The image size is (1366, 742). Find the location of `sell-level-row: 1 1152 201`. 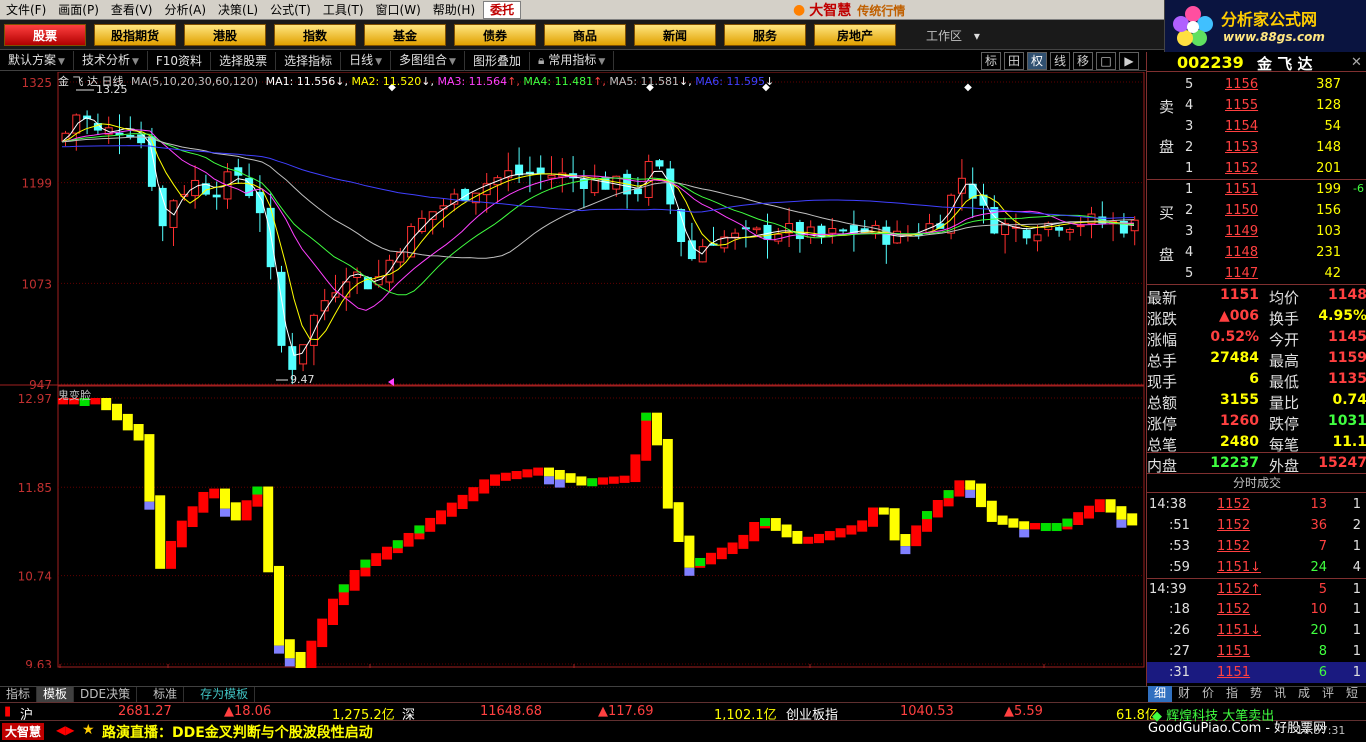

sell-level-row: 1 1152 201 is located at coordinates (1256, 168).